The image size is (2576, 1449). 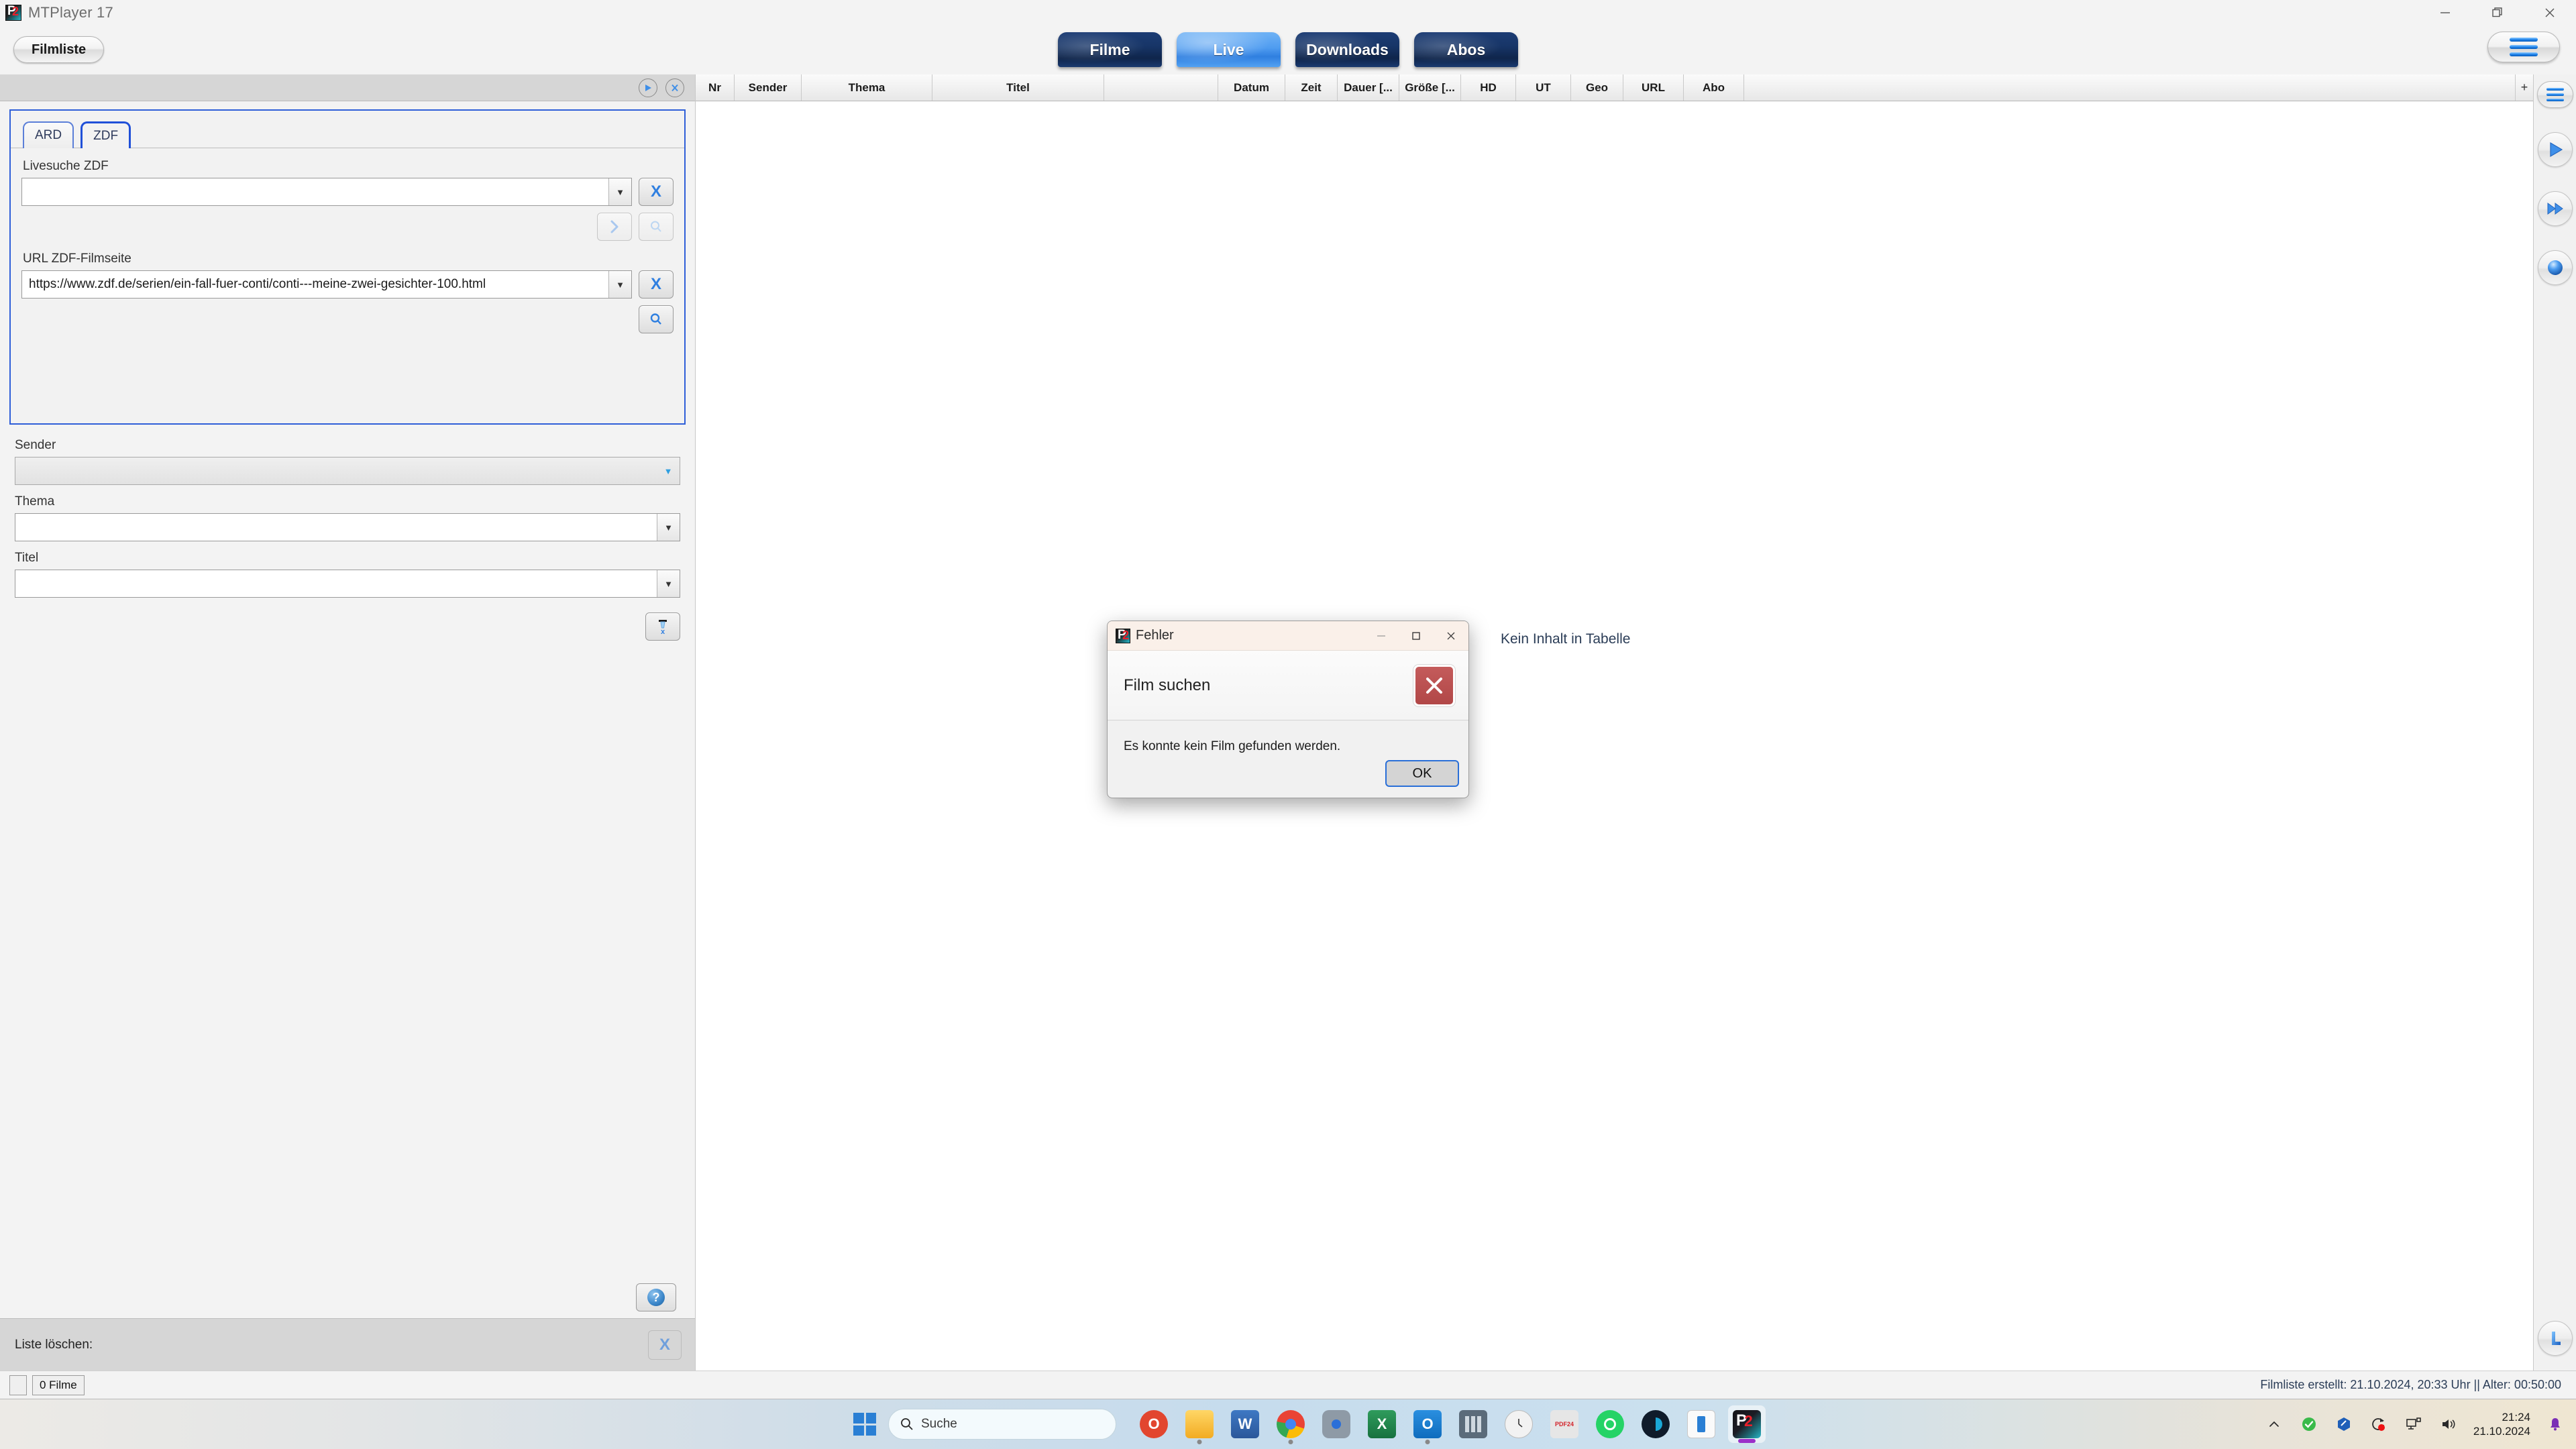 I want to click on active-app-indicator, so click(x=1747, y=1441).